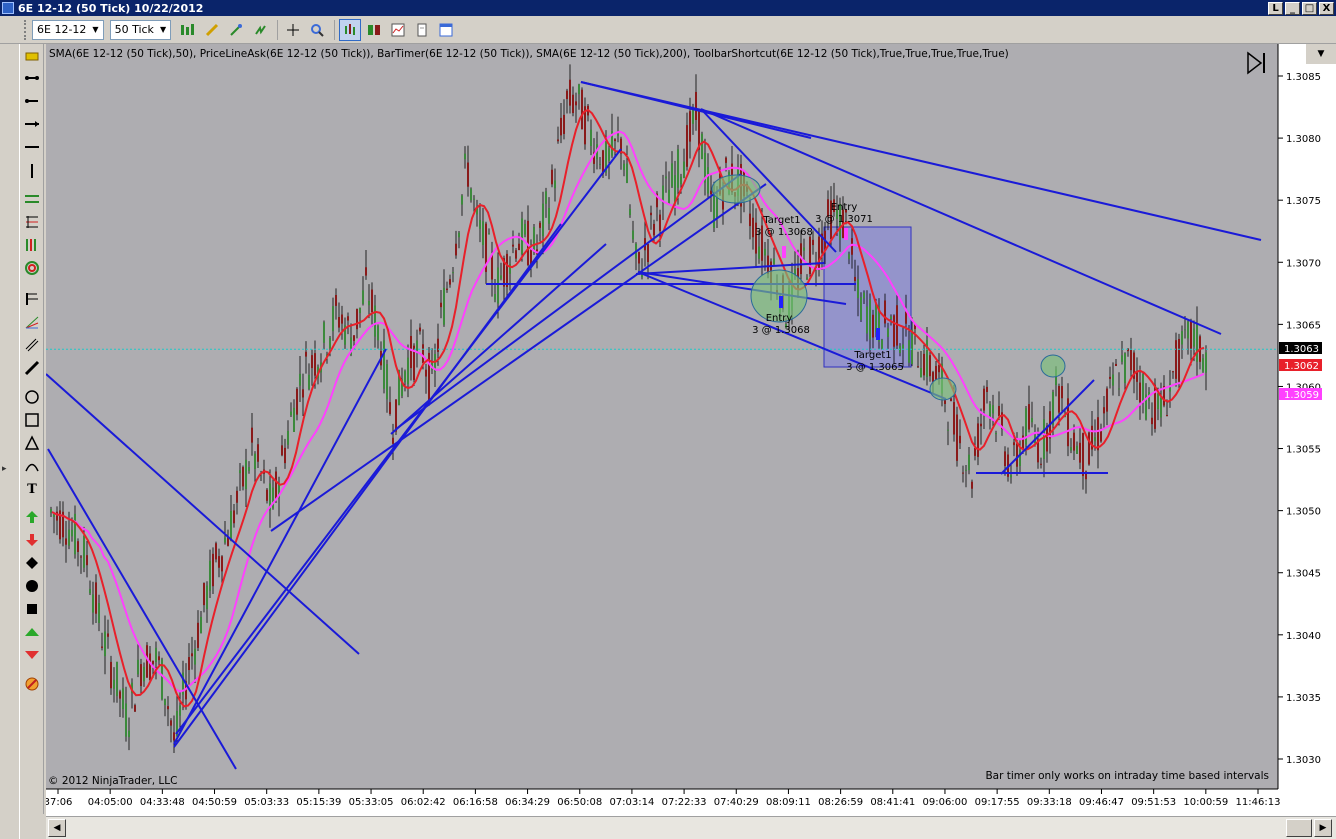 The width and height of the screenshot is (1336, 839). I want to click on arrow-up-icon, so click(32, 517).